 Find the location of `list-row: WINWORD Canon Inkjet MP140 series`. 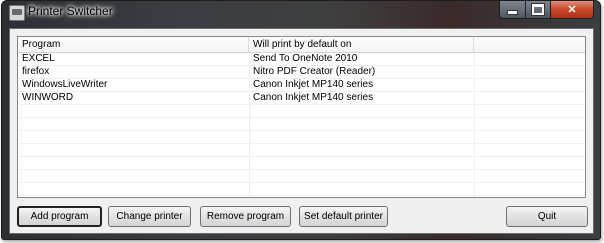

list-row: WINWORD Canon Inkjet MP140 series is located at coordinates (301, 98).